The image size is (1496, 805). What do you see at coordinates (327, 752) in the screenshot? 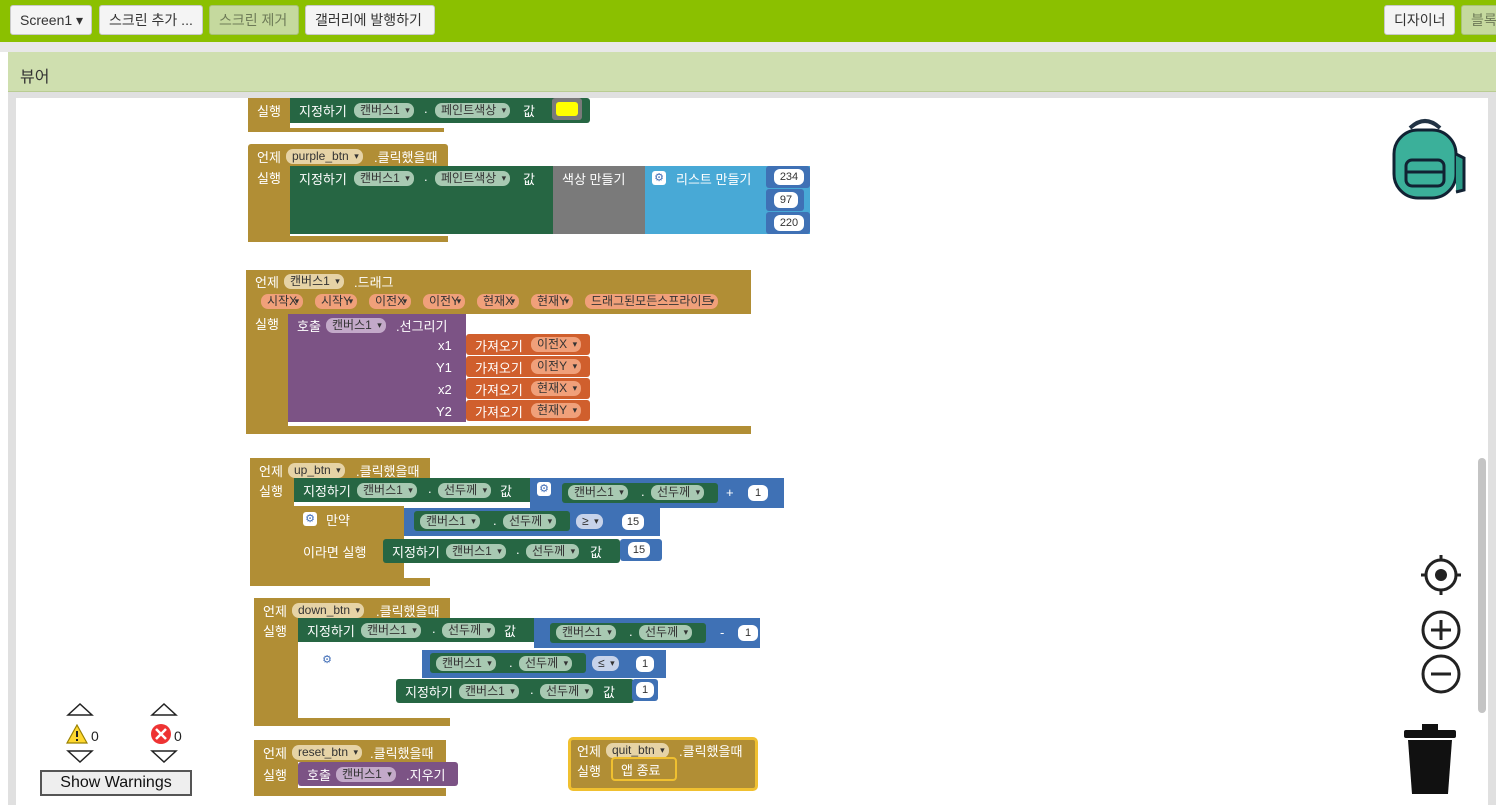
I see `component-dropdown: reset_btn` at bounding box center [327, 752].